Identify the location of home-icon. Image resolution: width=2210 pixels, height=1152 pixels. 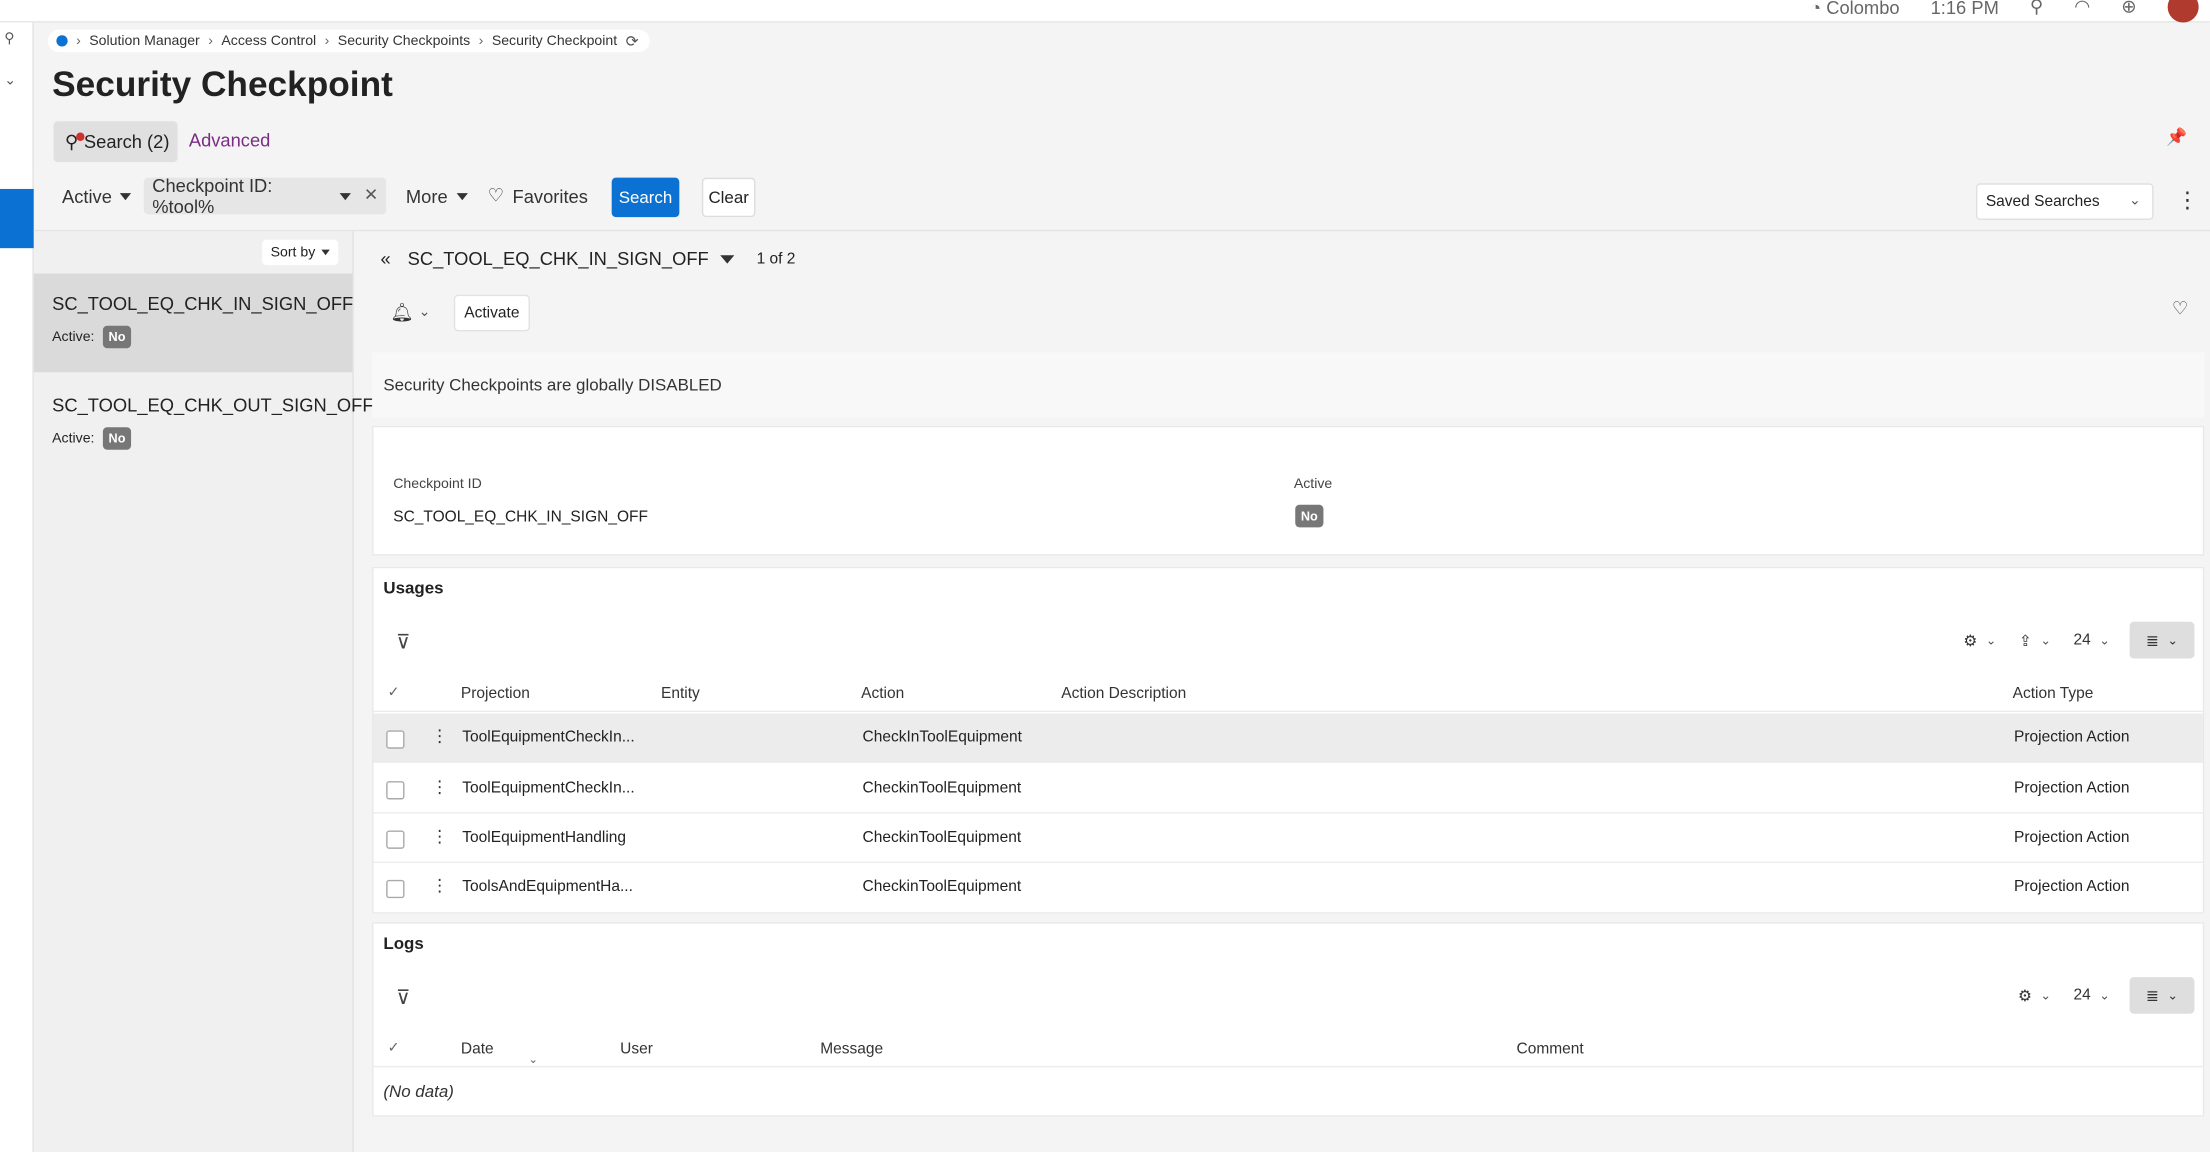
(62, 41).